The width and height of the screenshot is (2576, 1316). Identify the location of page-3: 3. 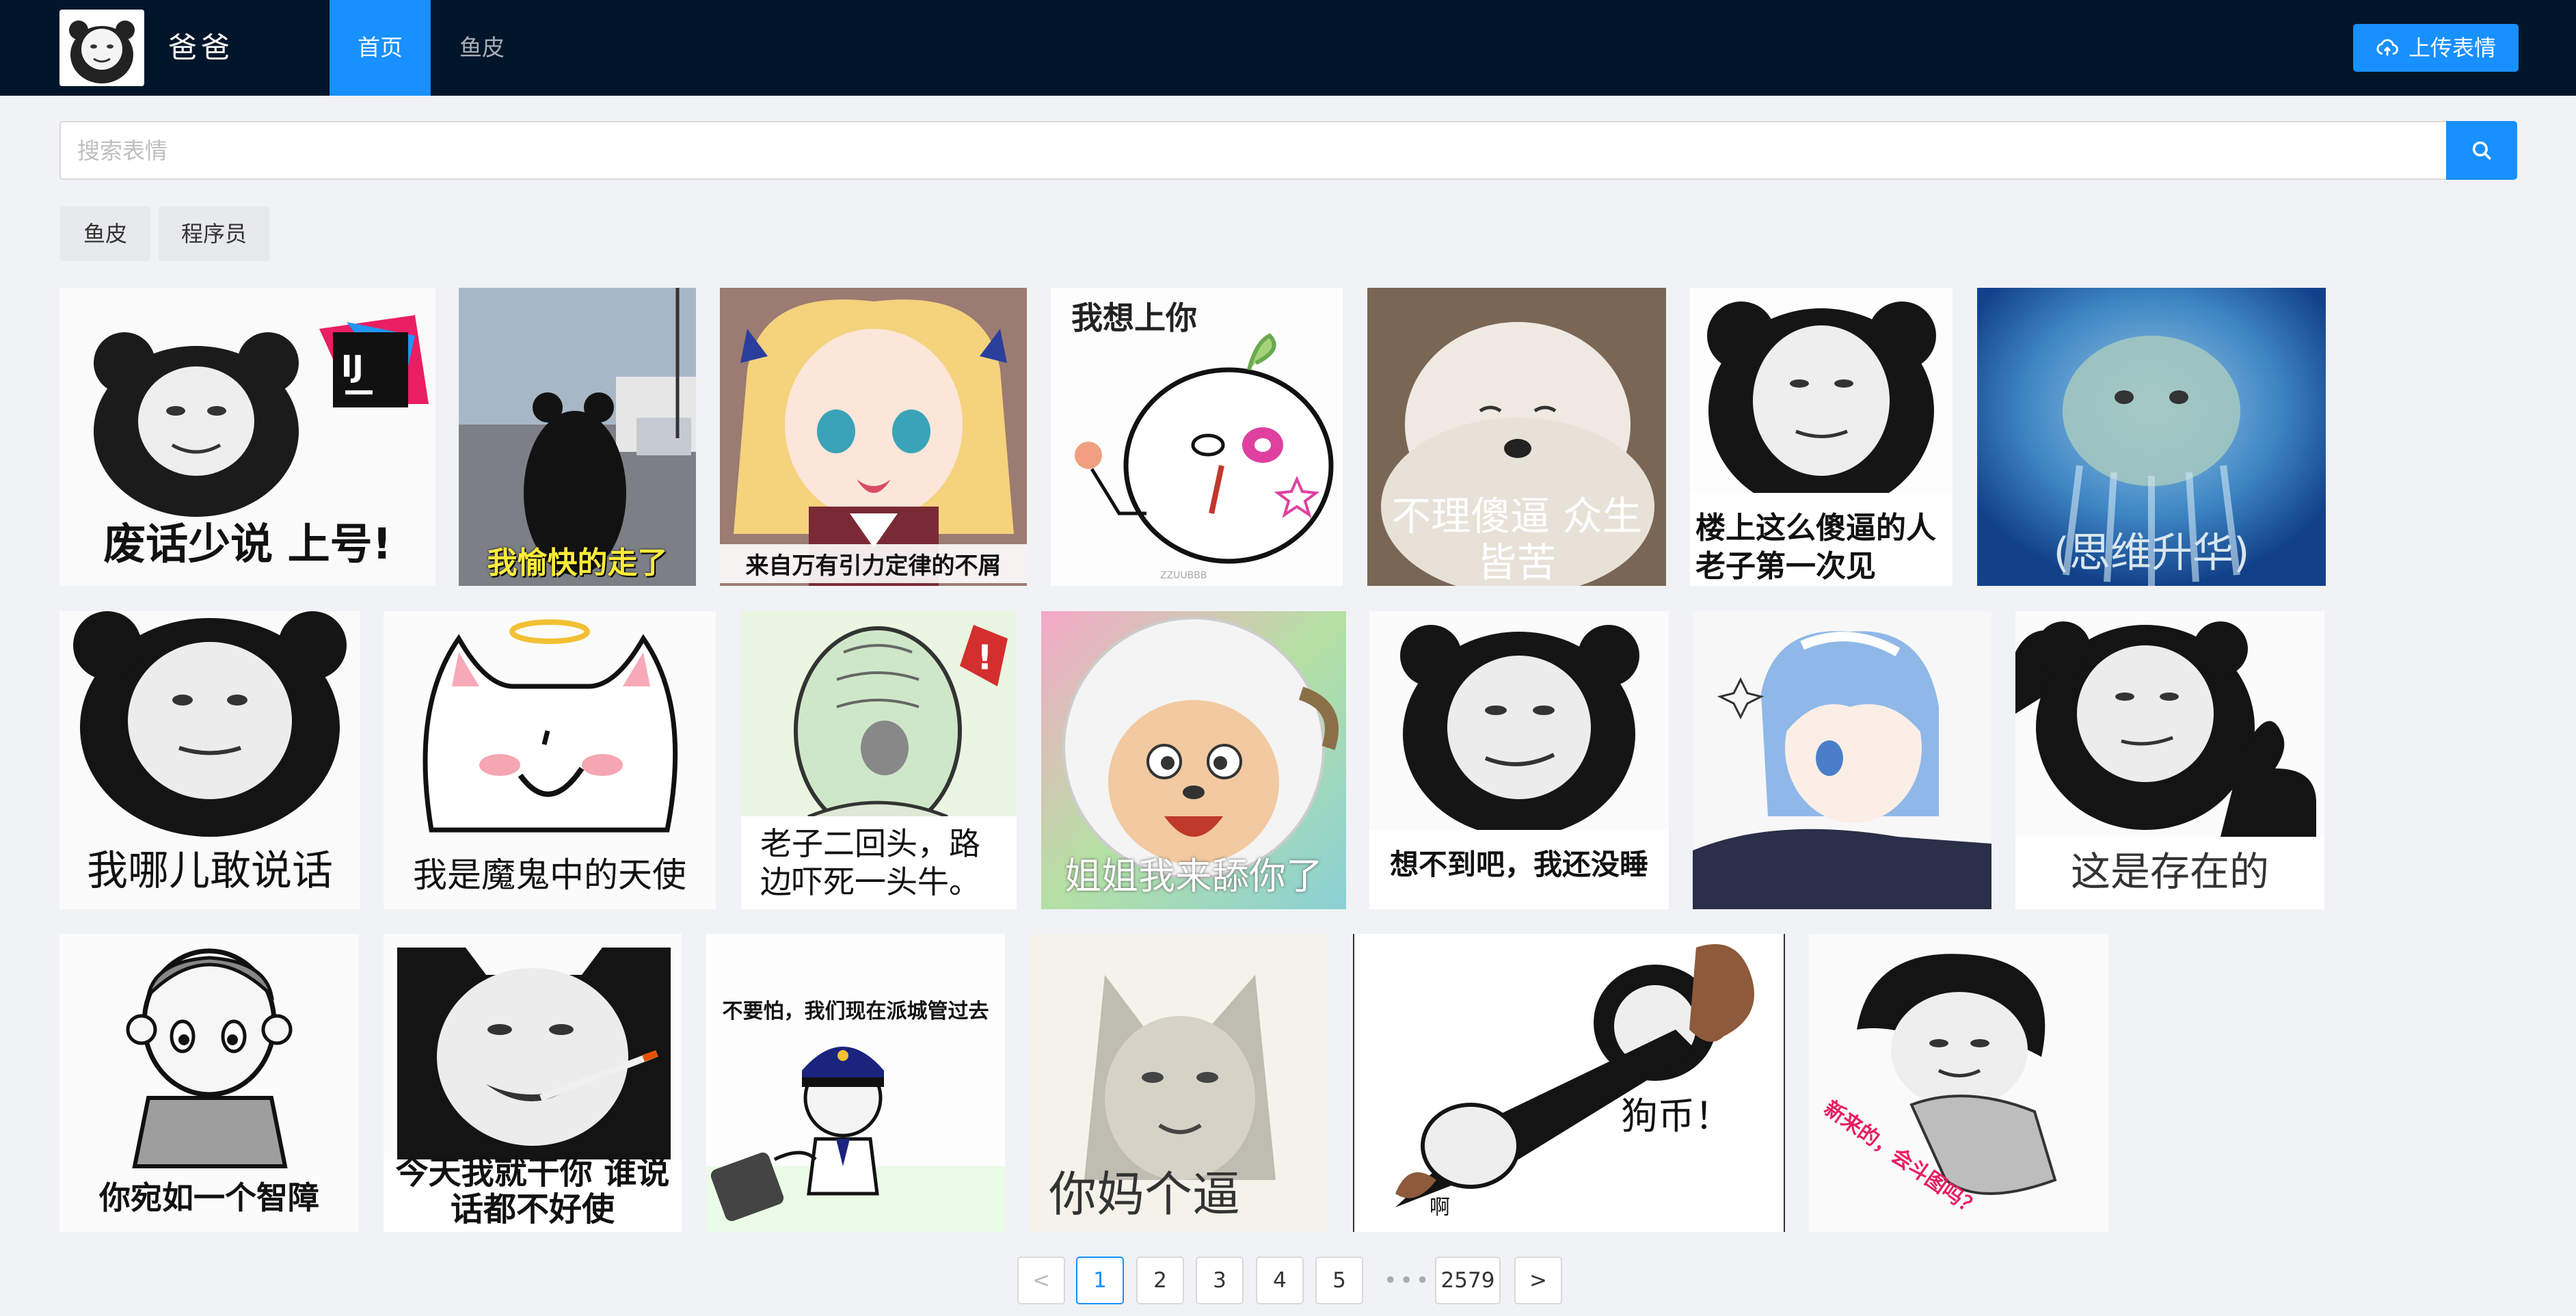
(1220, 1280).